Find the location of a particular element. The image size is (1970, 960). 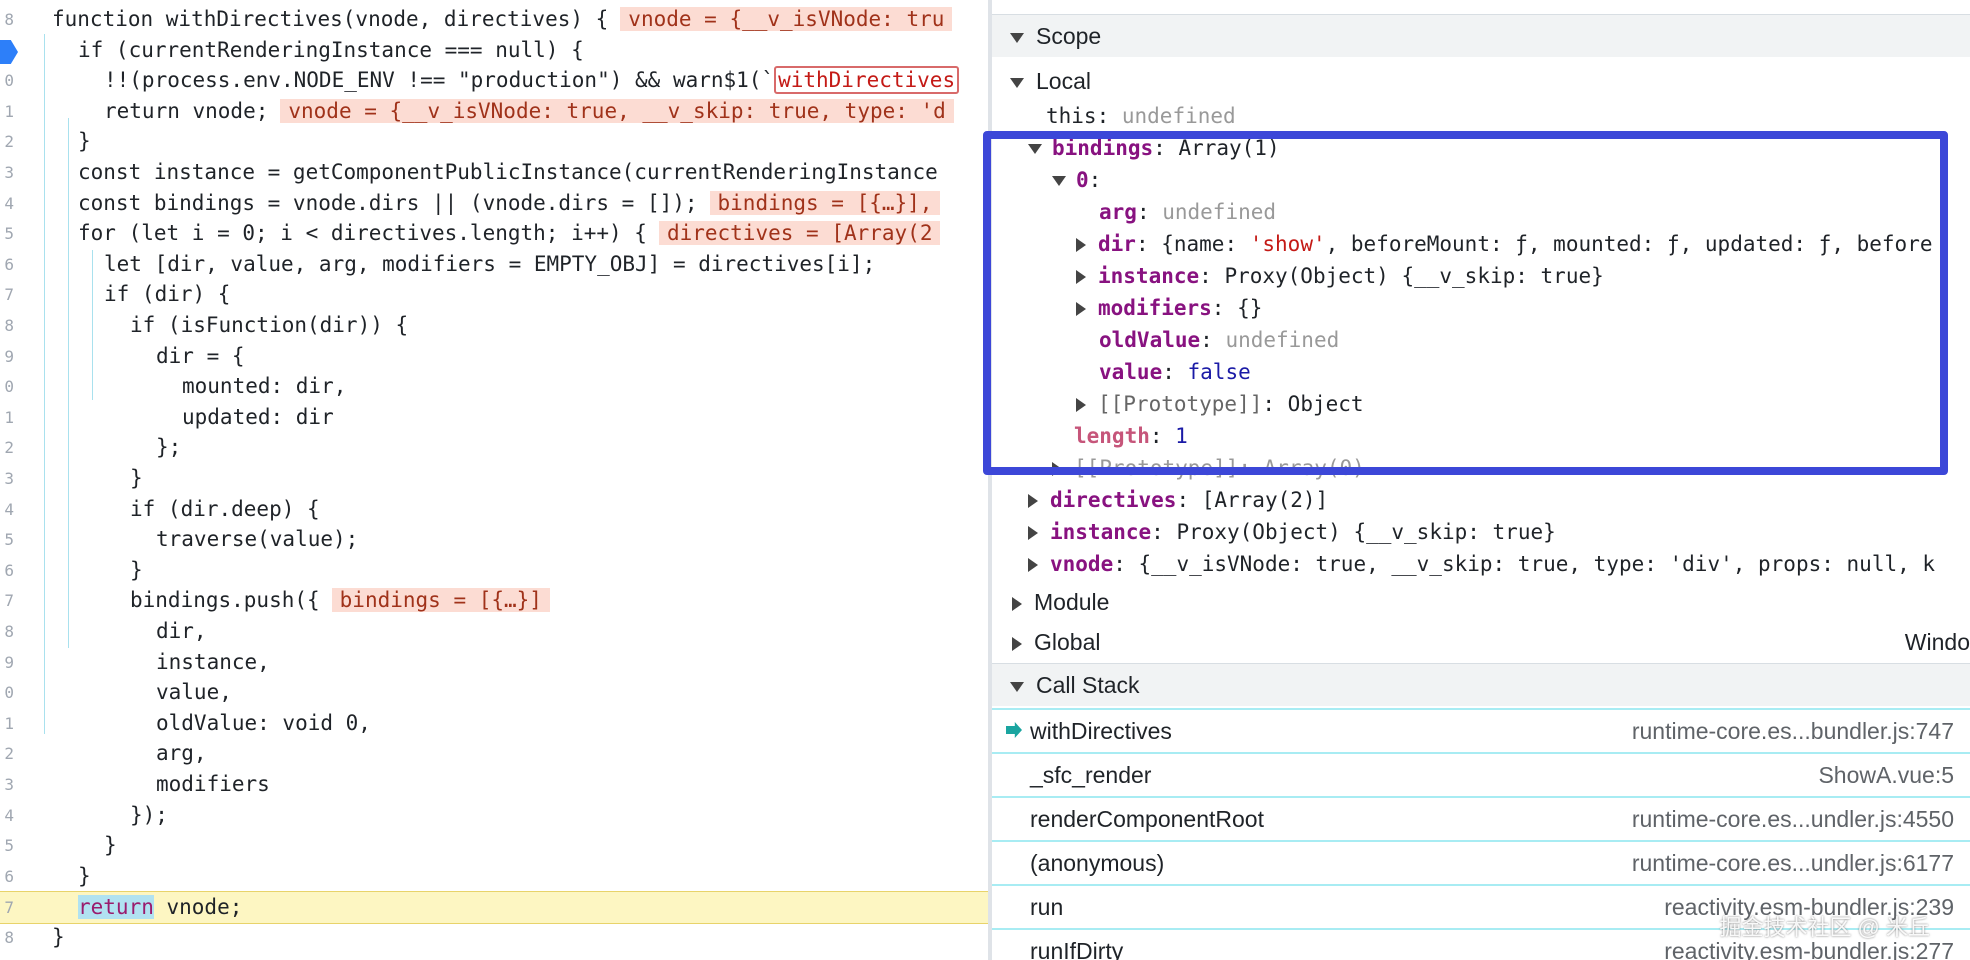

scope-global-header: Global Windo is located at coordinates (1491, 642).